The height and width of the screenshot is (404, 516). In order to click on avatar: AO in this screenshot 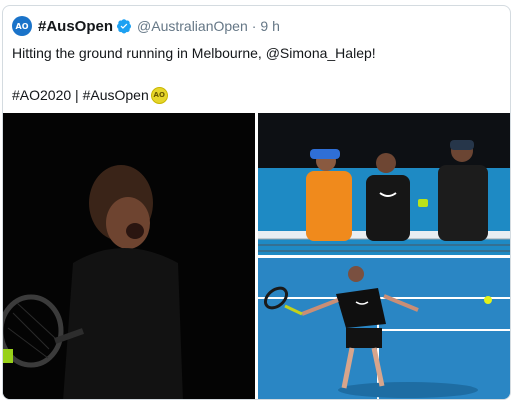, I will do `click(22, 26)`.